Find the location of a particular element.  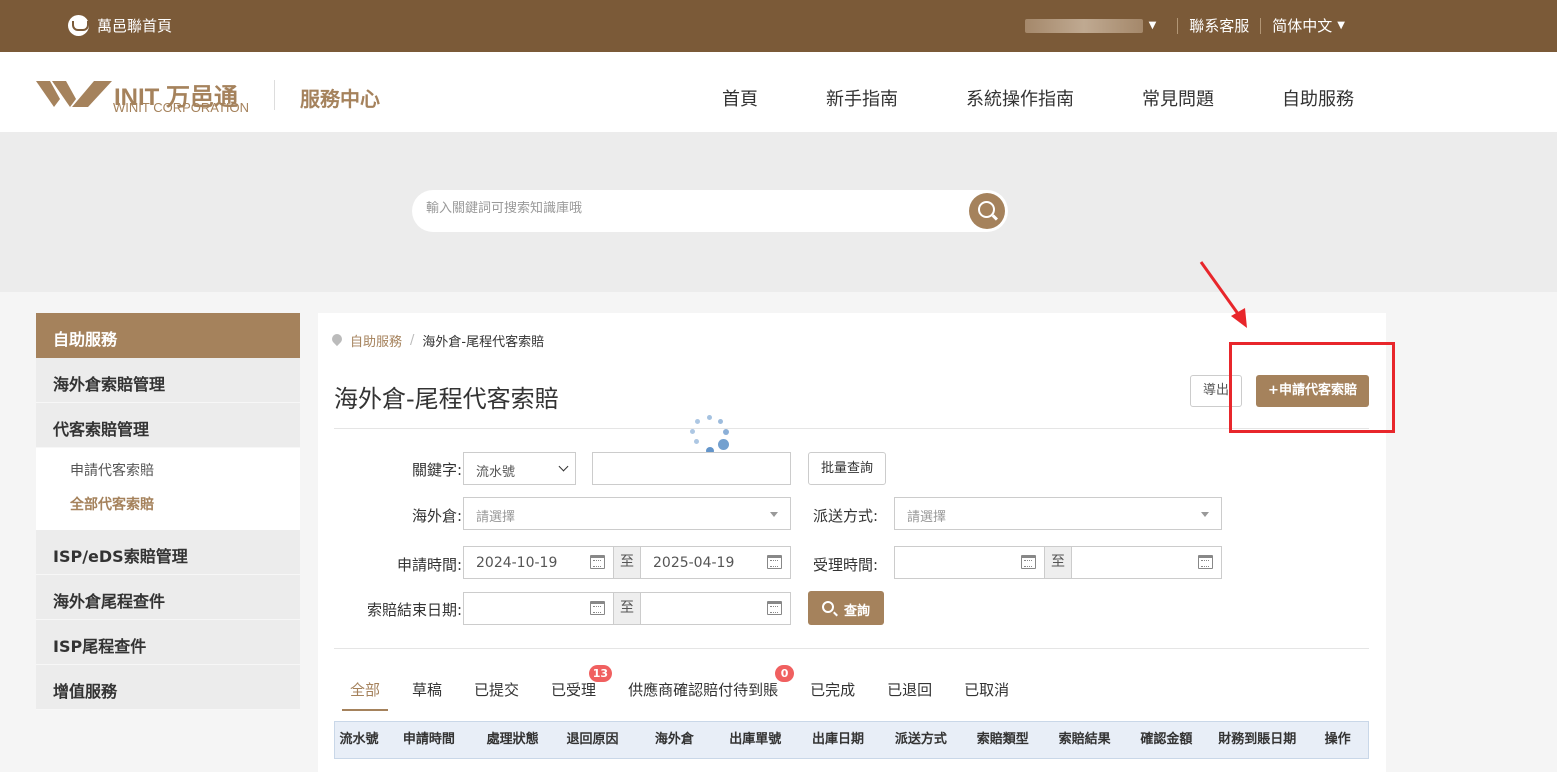

keyword-input is located at coordinates (691, 468).